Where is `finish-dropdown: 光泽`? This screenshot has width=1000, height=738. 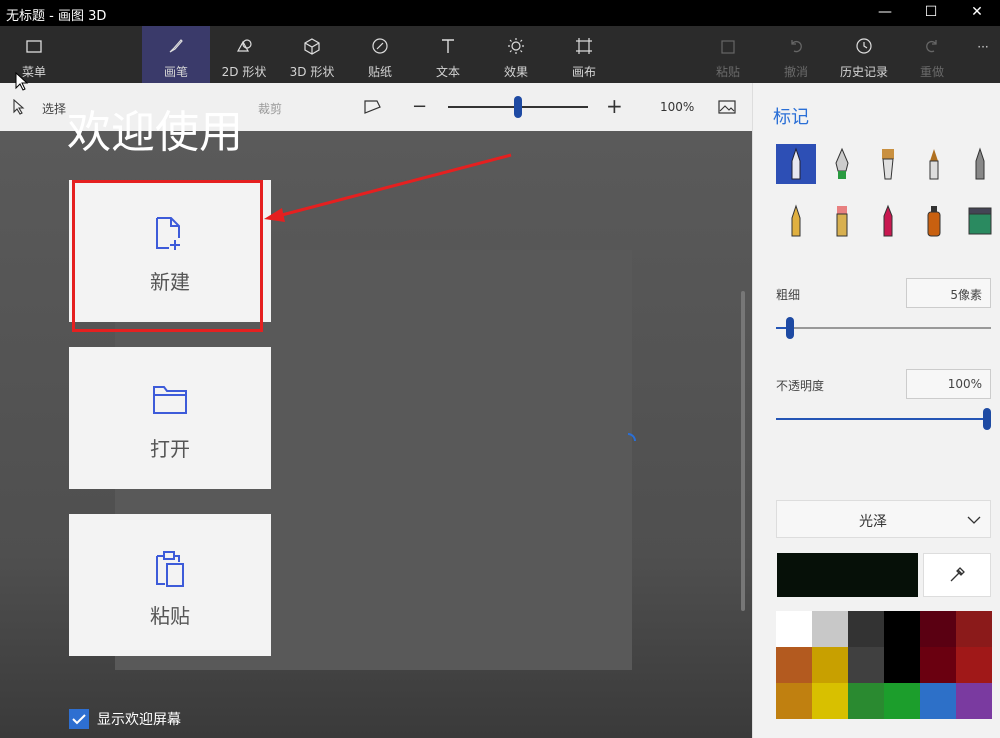
finish-dropdown: 光泽 is located at coordinates (883, 519).